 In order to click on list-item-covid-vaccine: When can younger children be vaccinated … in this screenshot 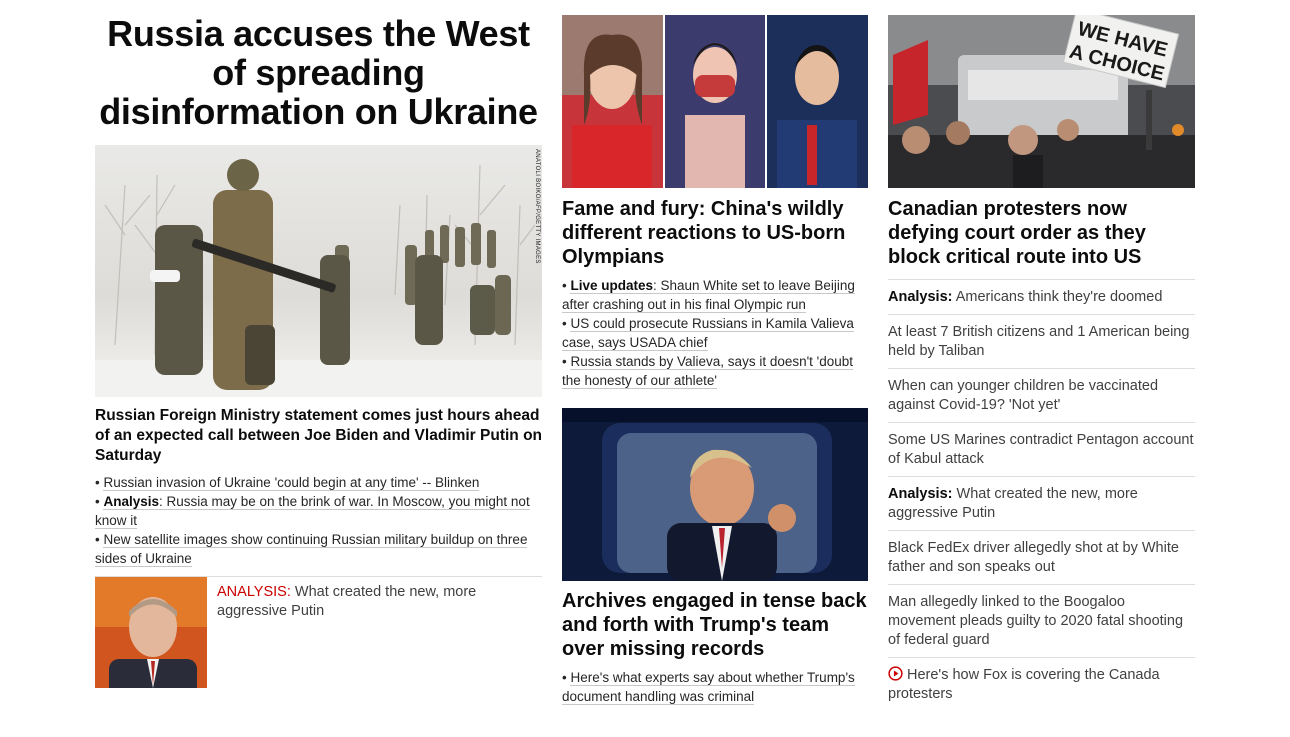, I will do `click(1041, 395)`.